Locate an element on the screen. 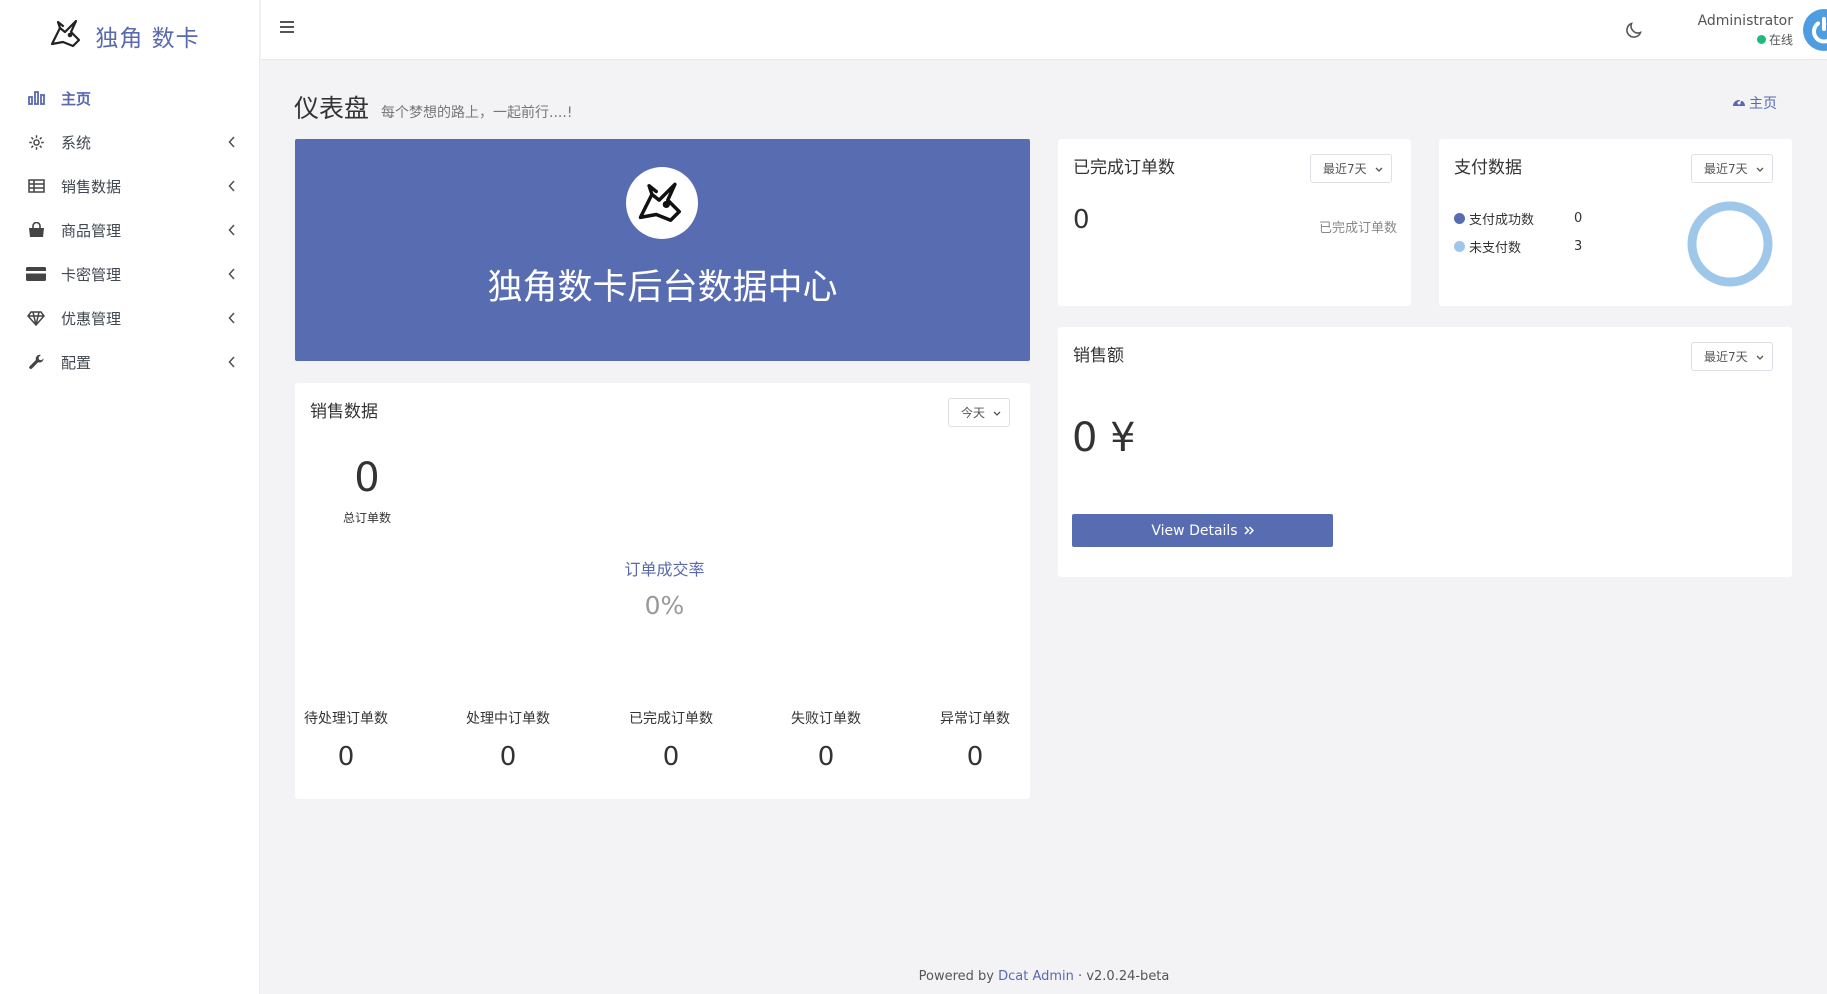 This screenshot has width=1827, height=994. sidebar-item-sales-data: 销售数据 is located at coordinates (129, 186).